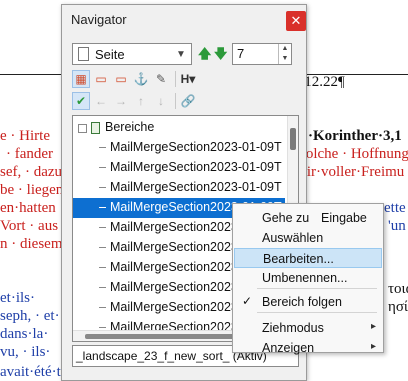 This screenshot has width=408, height=381. What do you see at coordinates (188, 79) in the screenshot?
I see `heading-levels-icon: H▾` at bounding box center [188, 79].